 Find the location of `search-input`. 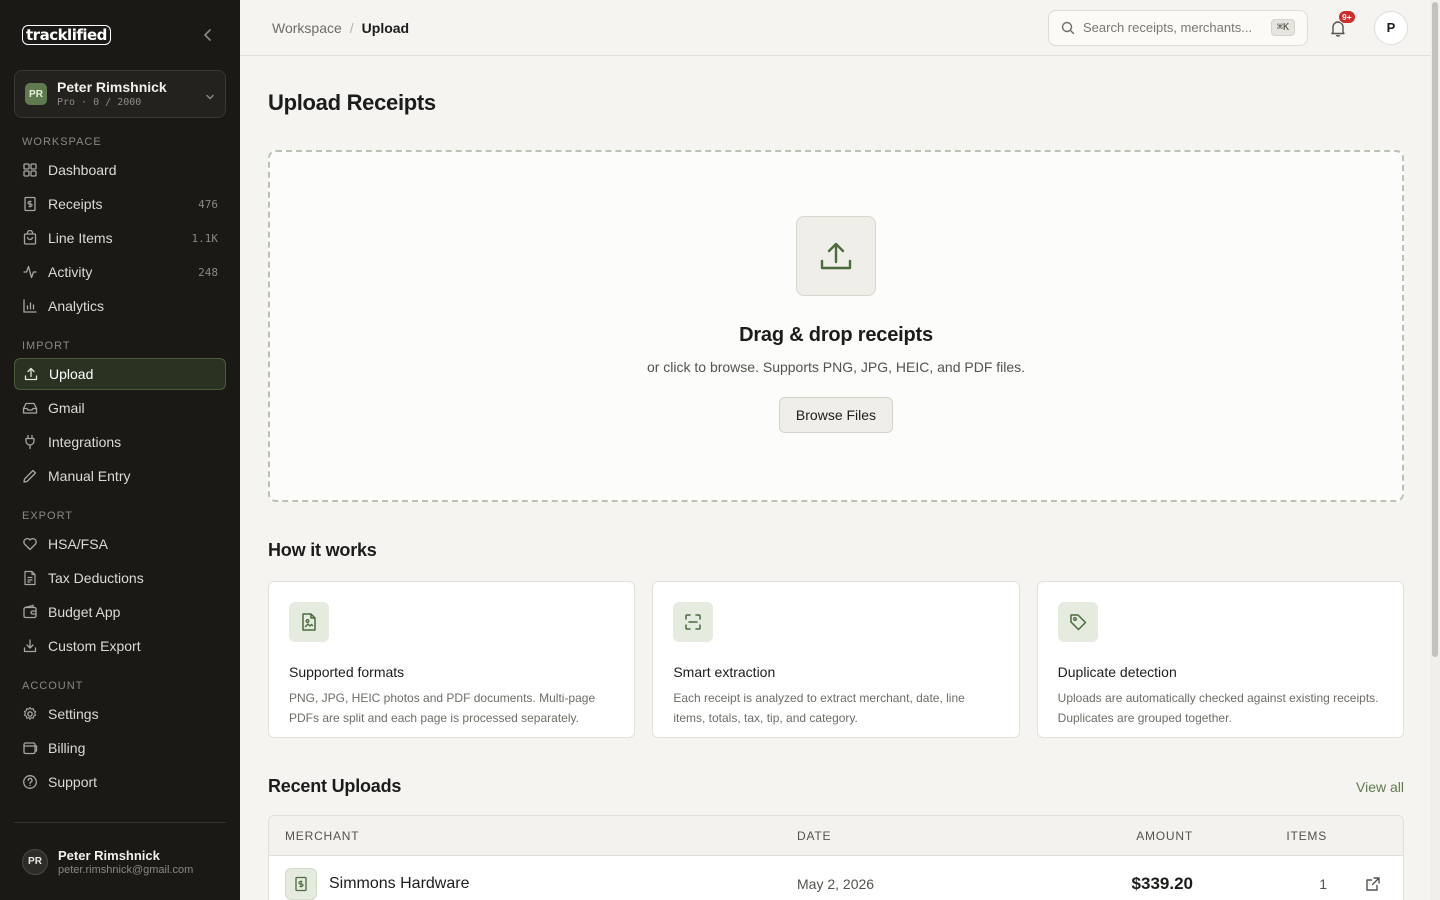

search-input is located at coordinates (1173, 27).